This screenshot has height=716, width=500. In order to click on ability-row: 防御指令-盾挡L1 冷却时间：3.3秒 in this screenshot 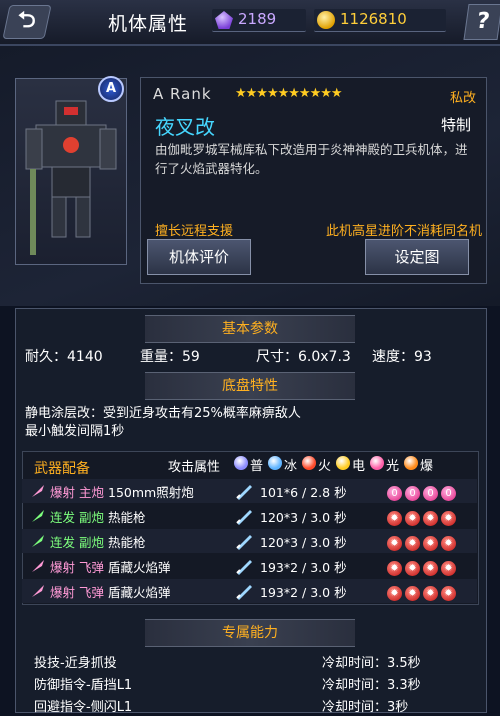, I will do `click(249, 683)`.